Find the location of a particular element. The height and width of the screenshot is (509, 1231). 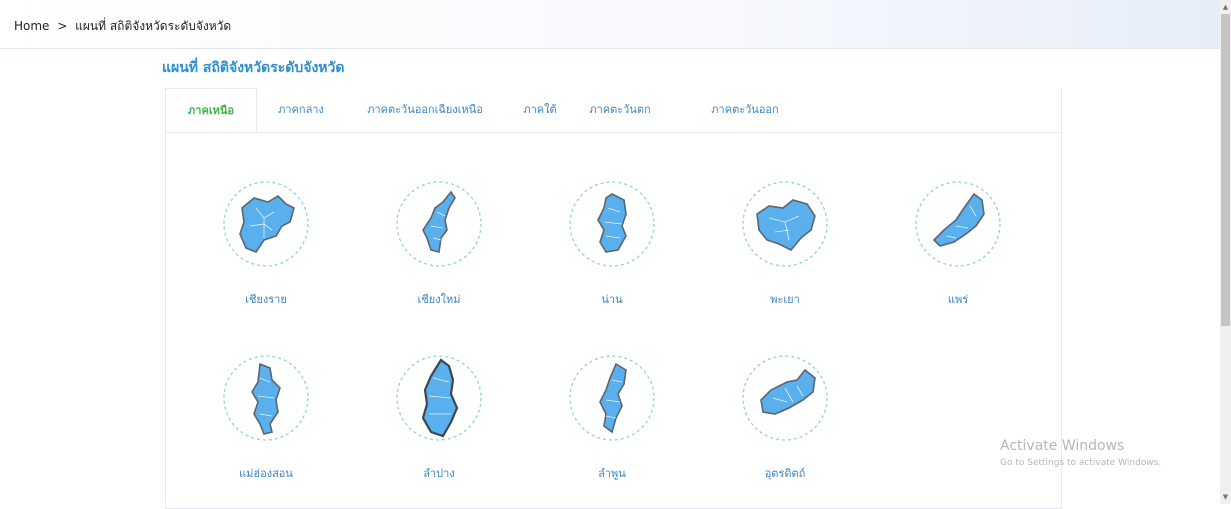

tab-north: ภาคเหนือ is located at coordinates (211, 110).